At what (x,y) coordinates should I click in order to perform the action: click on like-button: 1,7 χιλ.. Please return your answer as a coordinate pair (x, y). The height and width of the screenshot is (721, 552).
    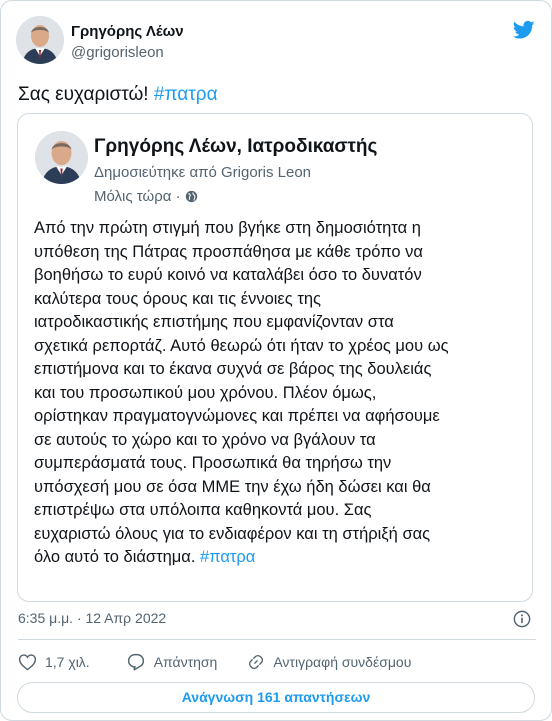
    Looking at the image, I should click on (54, 662).